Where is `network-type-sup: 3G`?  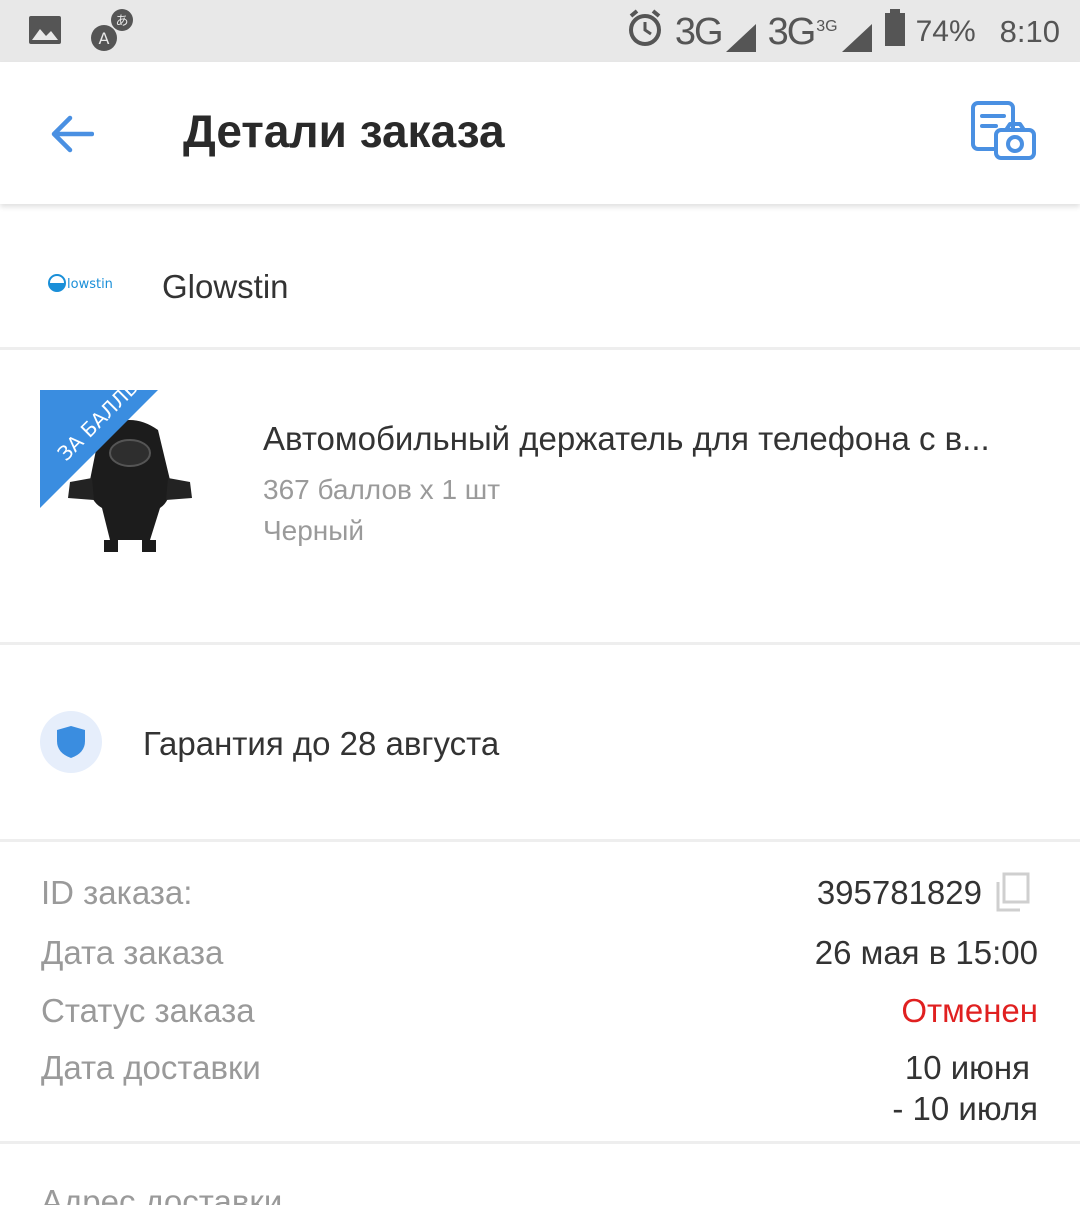 network-type-sup: 3G is located at coordinates (827, 26).